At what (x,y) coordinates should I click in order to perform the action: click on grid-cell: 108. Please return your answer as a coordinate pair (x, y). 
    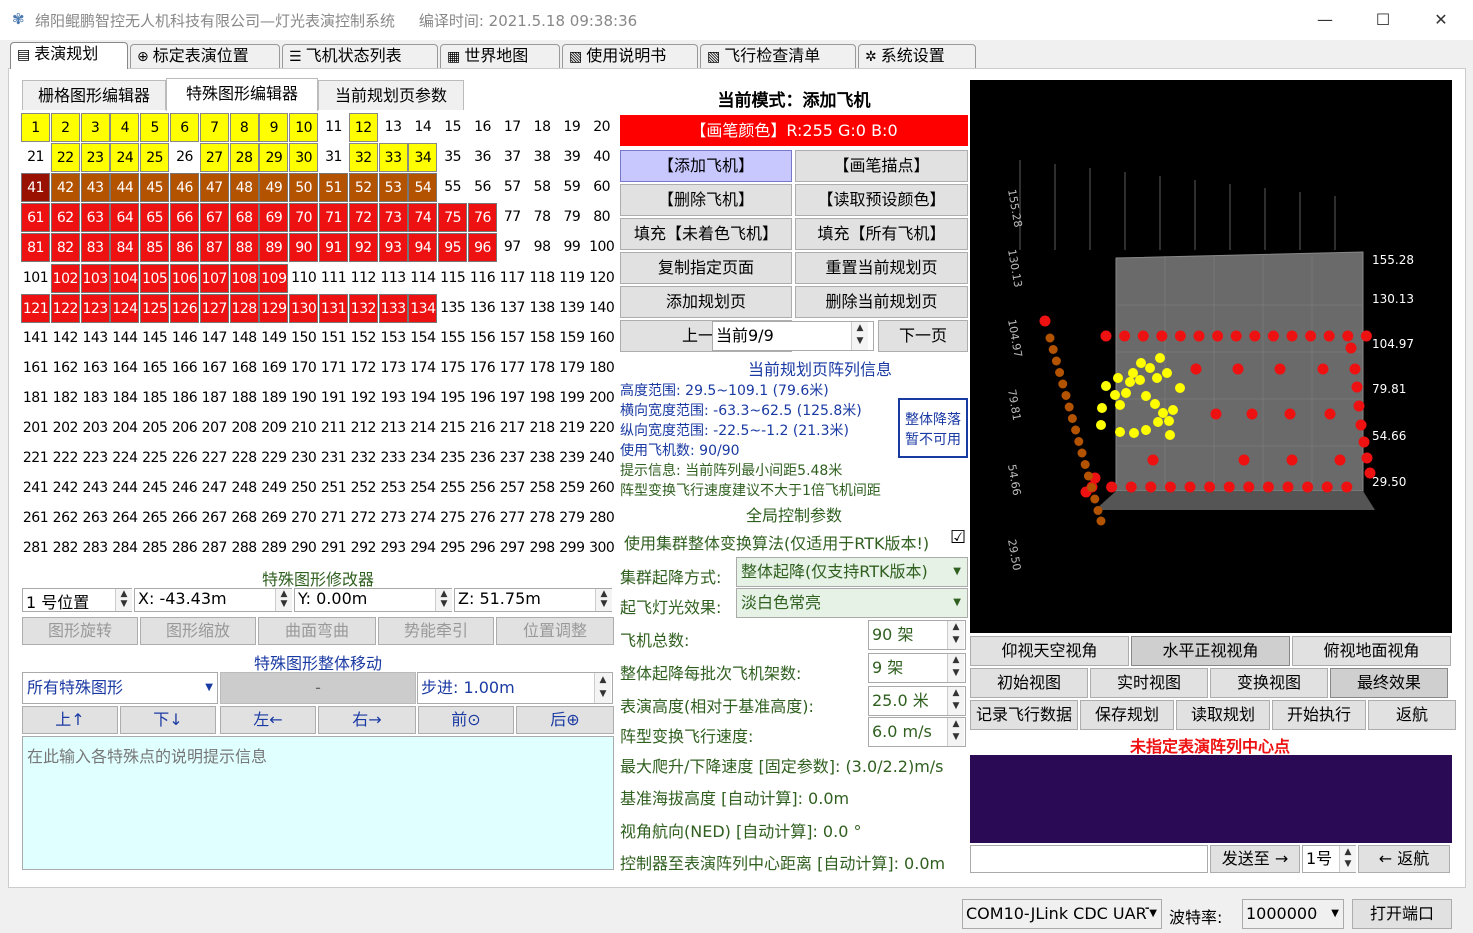
    Looking at the image, I should click on (244, 278).